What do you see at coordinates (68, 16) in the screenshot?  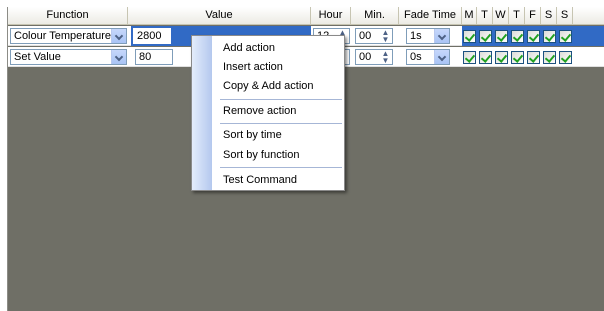 I see `col-header-function: Function` at bounding box center [68, 16].